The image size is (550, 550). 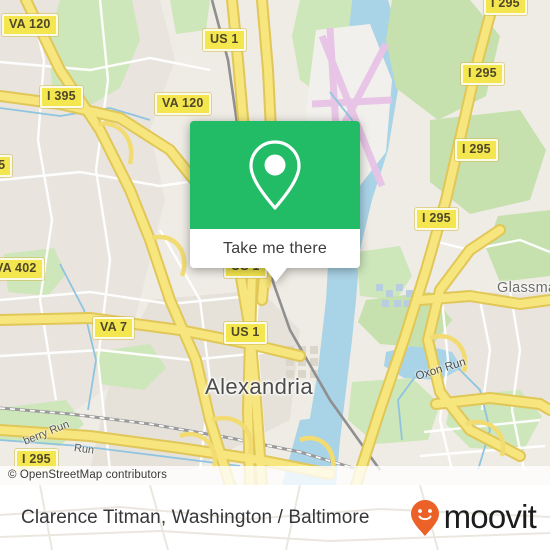 I want to click on callout-pointer-tail, so click(x=276, y=275).